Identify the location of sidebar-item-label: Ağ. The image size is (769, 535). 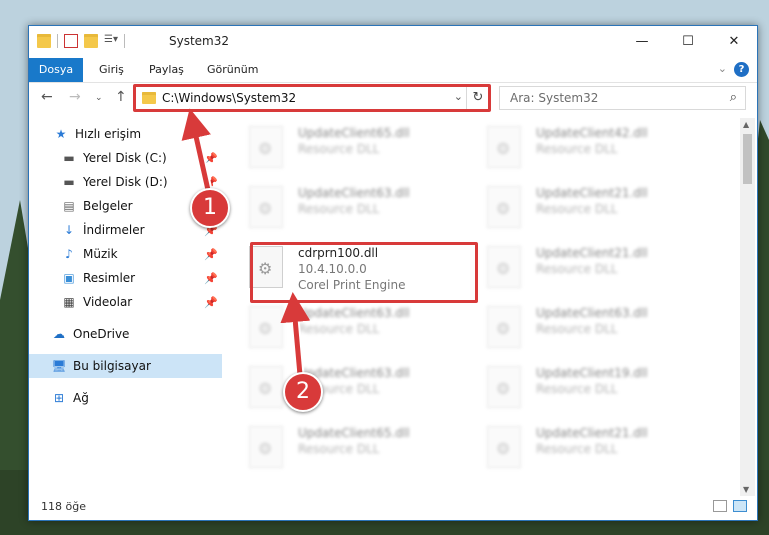
(81, 398).